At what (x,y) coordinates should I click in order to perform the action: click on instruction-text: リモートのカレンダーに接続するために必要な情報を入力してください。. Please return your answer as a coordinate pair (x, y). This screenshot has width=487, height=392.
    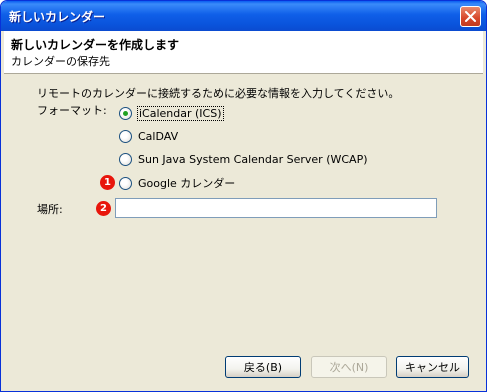
    Looking at the image, I should click on (218, 93).